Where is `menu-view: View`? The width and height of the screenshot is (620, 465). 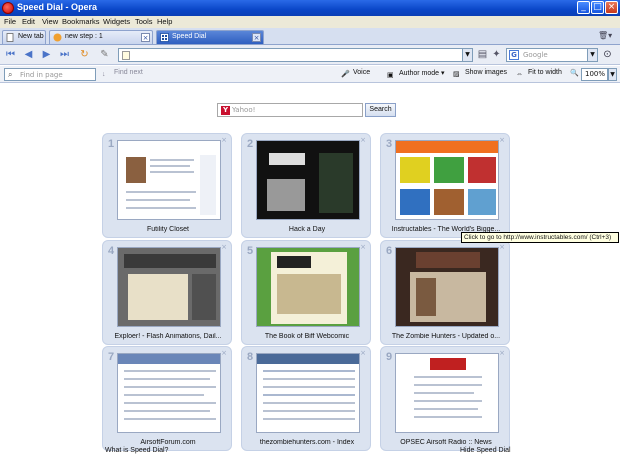
menu-view: View is located at coordinates (50, 21).